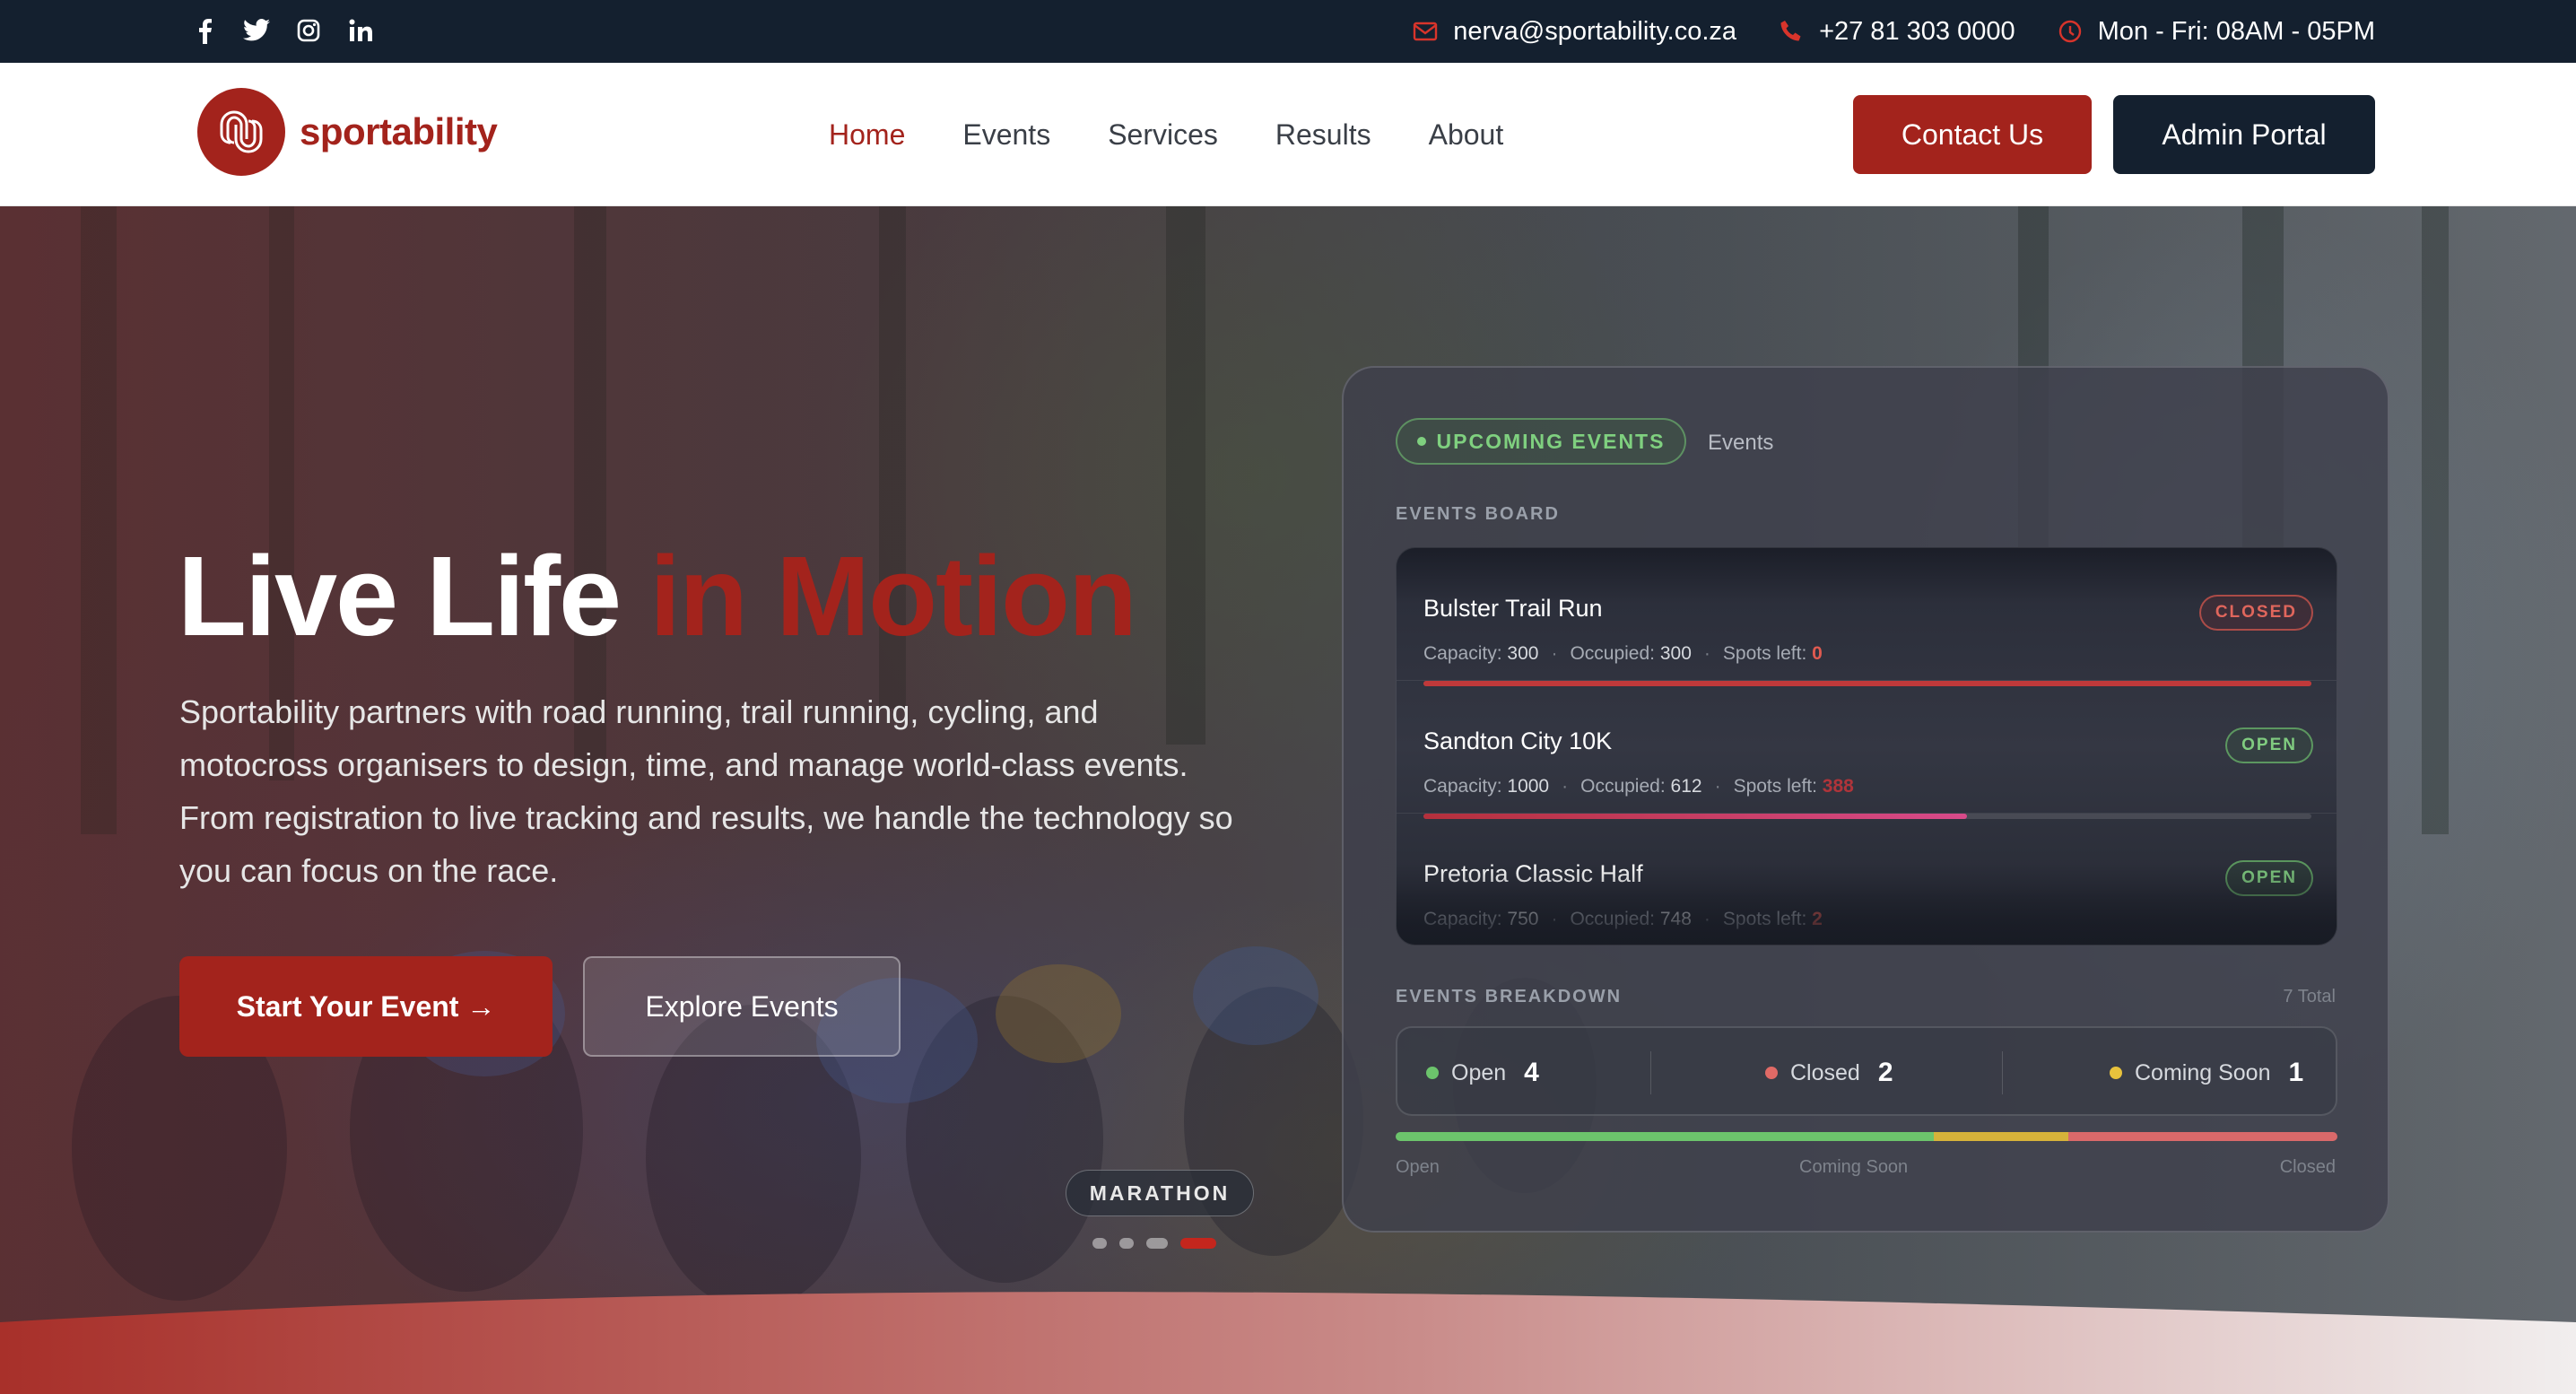 Image resolution: width=2576 pixels, height=1394 pixels. What do you see at coordinates (1825, 1072) in the screenshot?
I see `breakdown-label: Closed` at bounding box center [1825, 1072].